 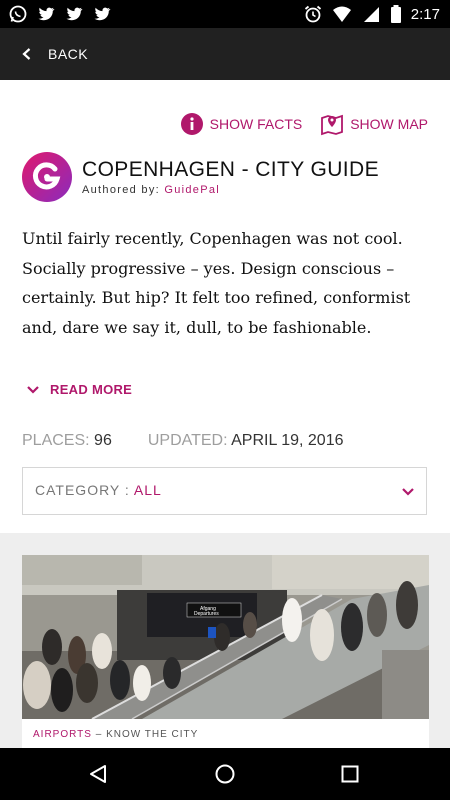 I want to click on places-count: PLACES: 96, so click(x=67, y=441).